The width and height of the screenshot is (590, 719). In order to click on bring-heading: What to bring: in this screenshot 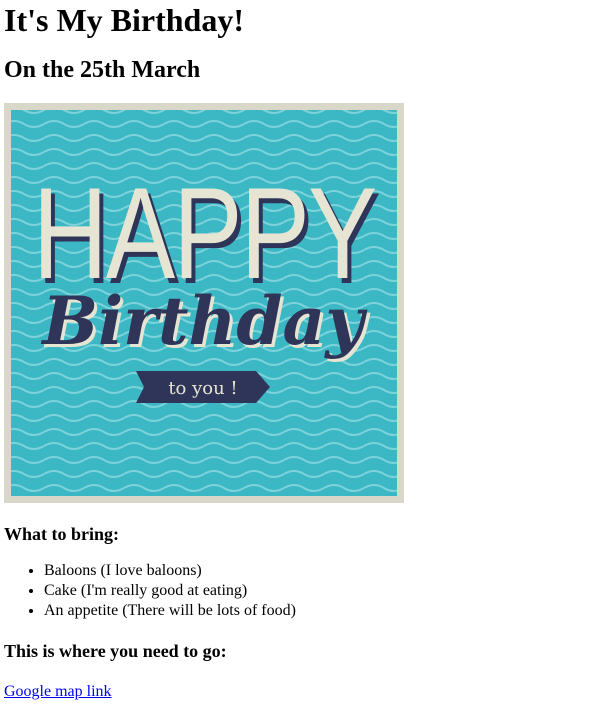, I will do `click(62, 534)`.